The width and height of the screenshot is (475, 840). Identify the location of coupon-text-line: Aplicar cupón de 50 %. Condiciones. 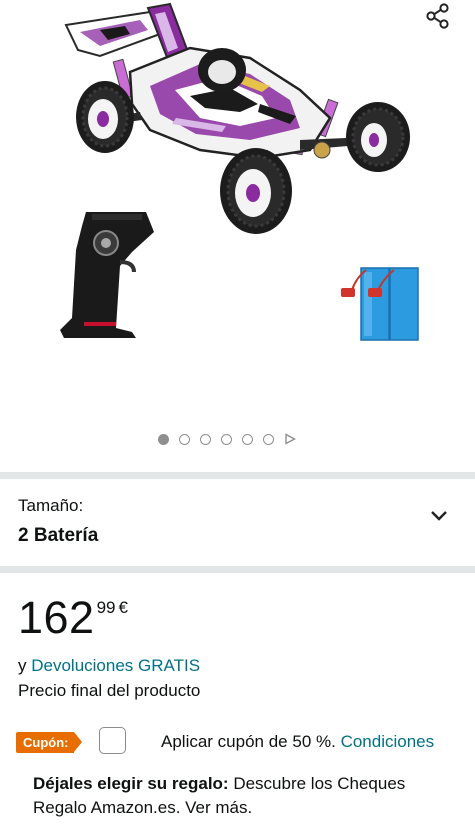
(297, 742).